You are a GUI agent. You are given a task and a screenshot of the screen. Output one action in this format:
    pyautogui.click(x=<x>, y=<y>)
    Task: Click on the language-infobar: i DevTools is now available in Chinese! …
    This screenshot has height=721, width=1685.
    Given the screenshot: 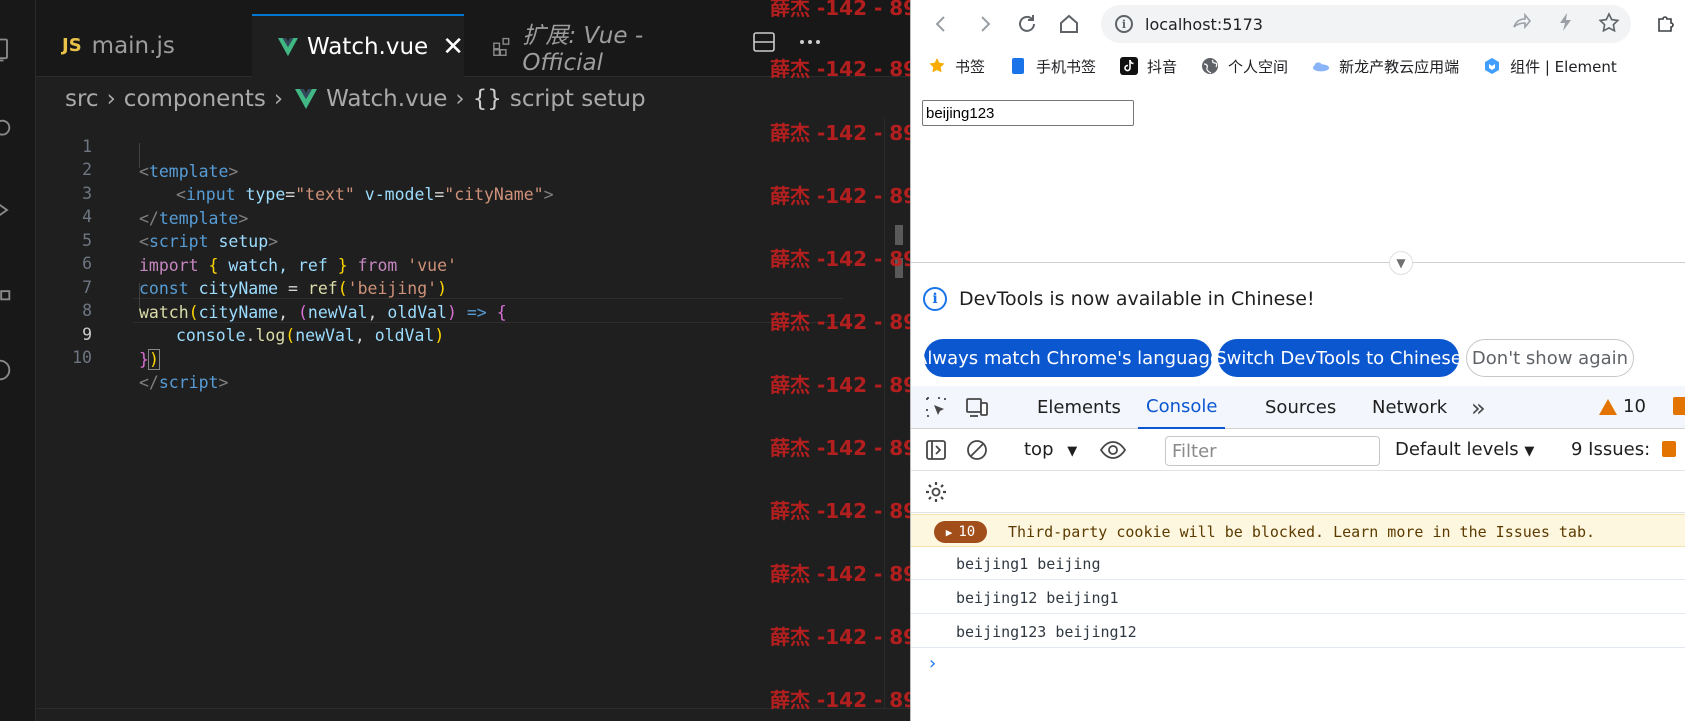 What is the action you would take?
    pyautogui.click(x=1298, y=326)
    